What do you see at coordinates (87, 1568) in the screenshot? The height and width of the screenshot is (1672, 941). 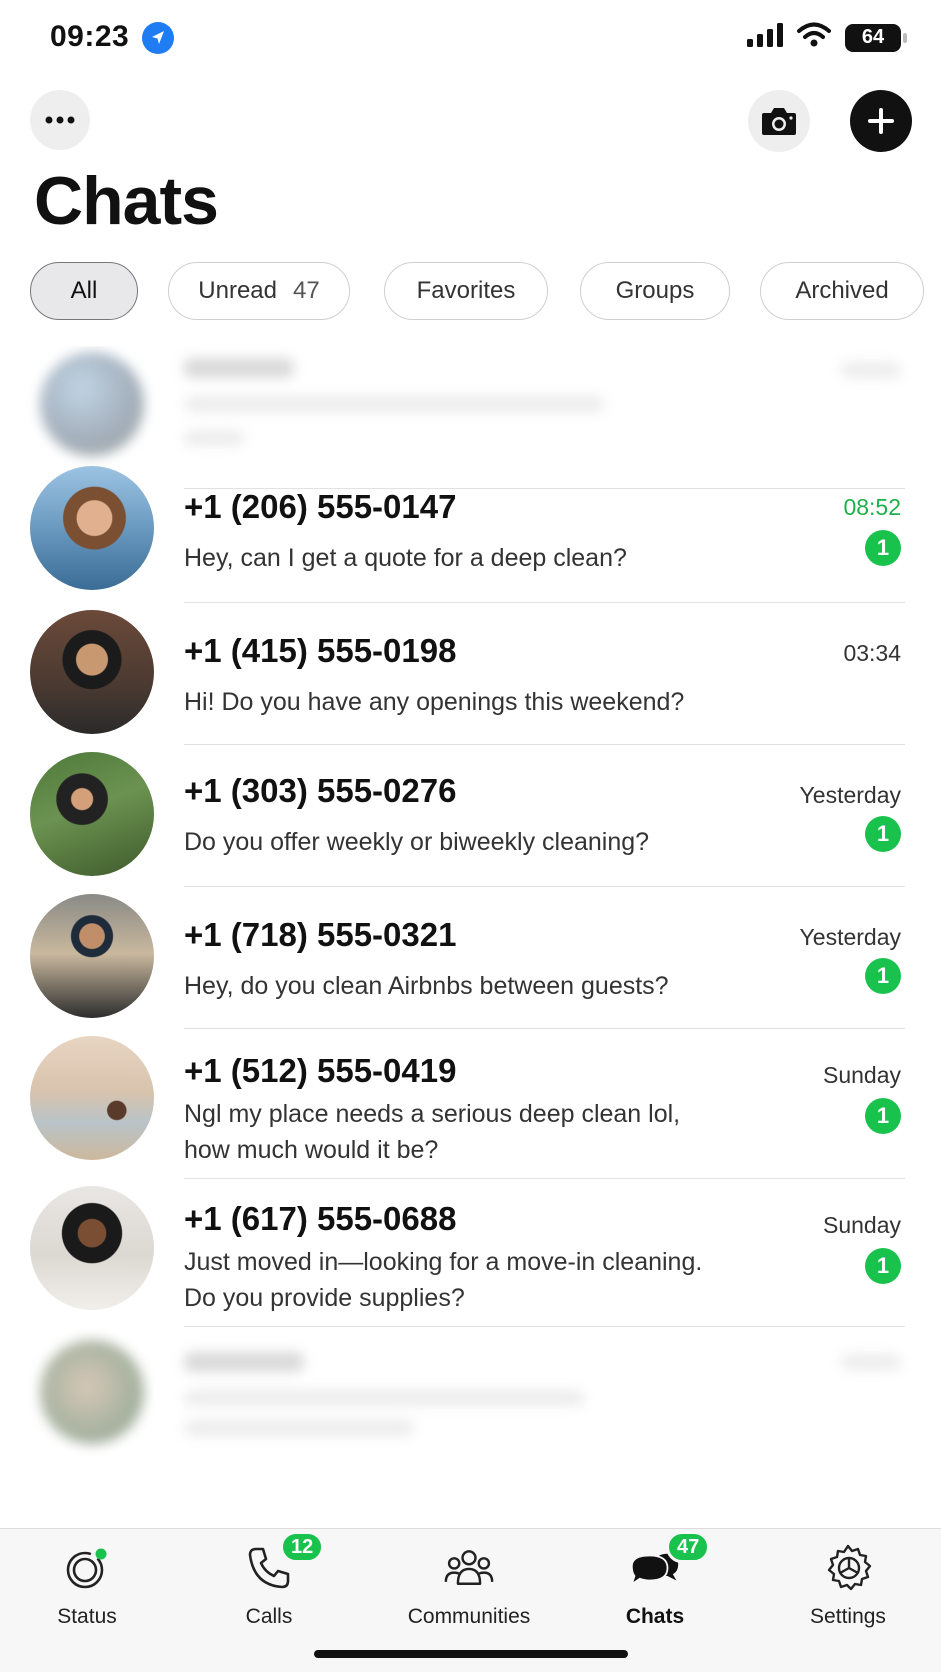 I see `status-icon` at bounding box center [87, 1568].